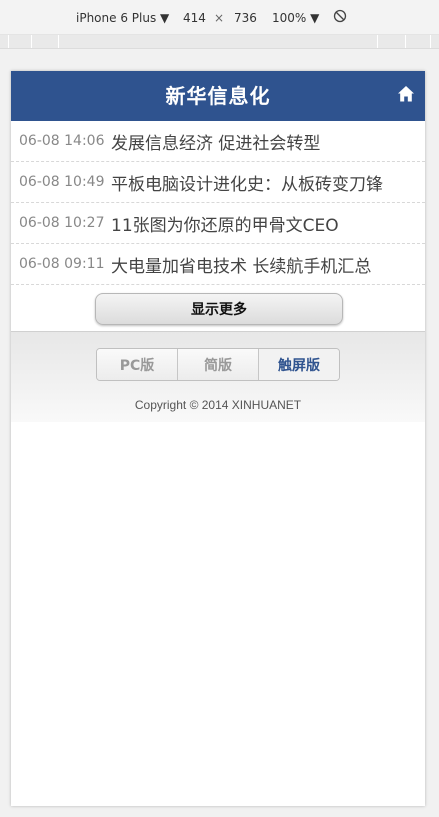  Describe the element at coordinates (62, 264) in the screenshot. I see `news-time: 06-08 09:11` at that location.